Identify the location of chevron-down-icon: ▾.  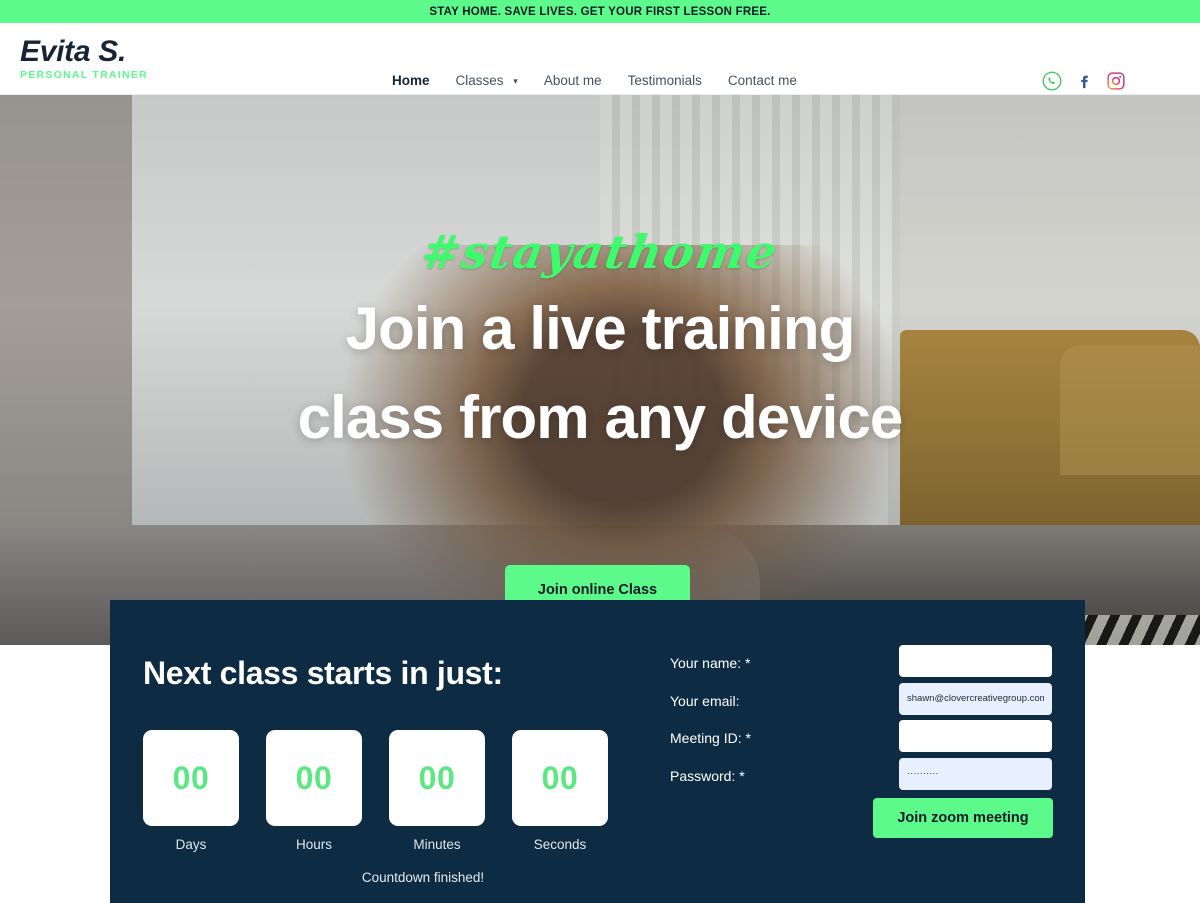
(515, 80).